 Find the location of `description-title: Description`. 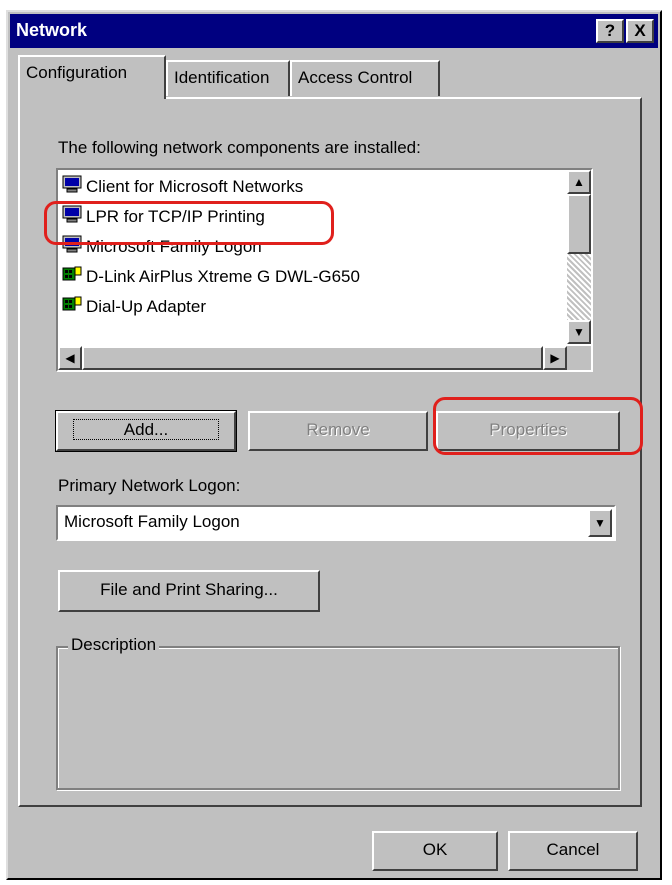

description-title: Description is located at coordinates (114, 645).